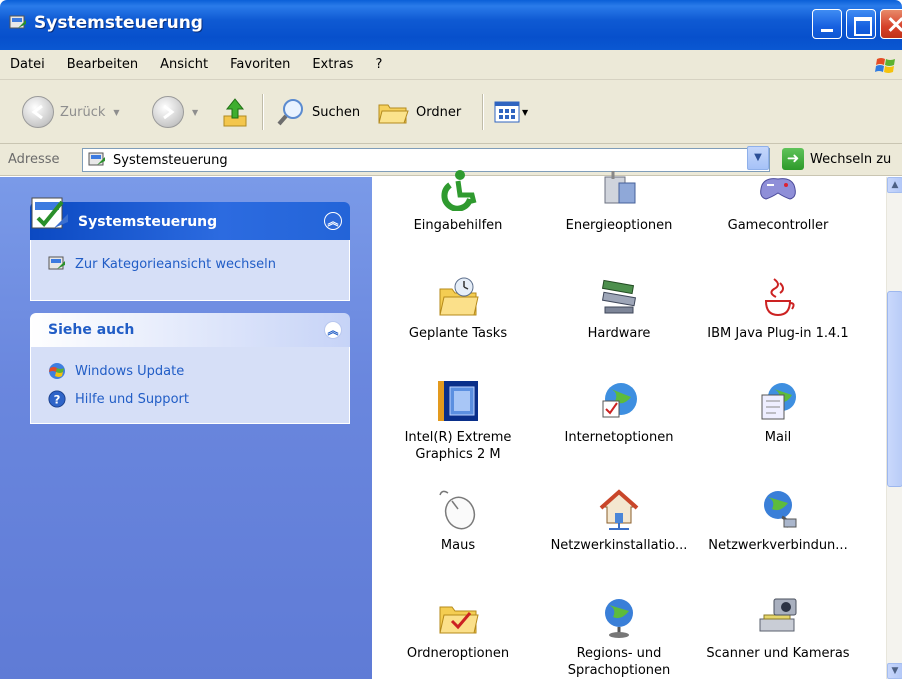 This screenshot has height=679, width=902. I want to click on switch-category-view-link: Zur Kategorieansicht wechseln, so click(190, 264).